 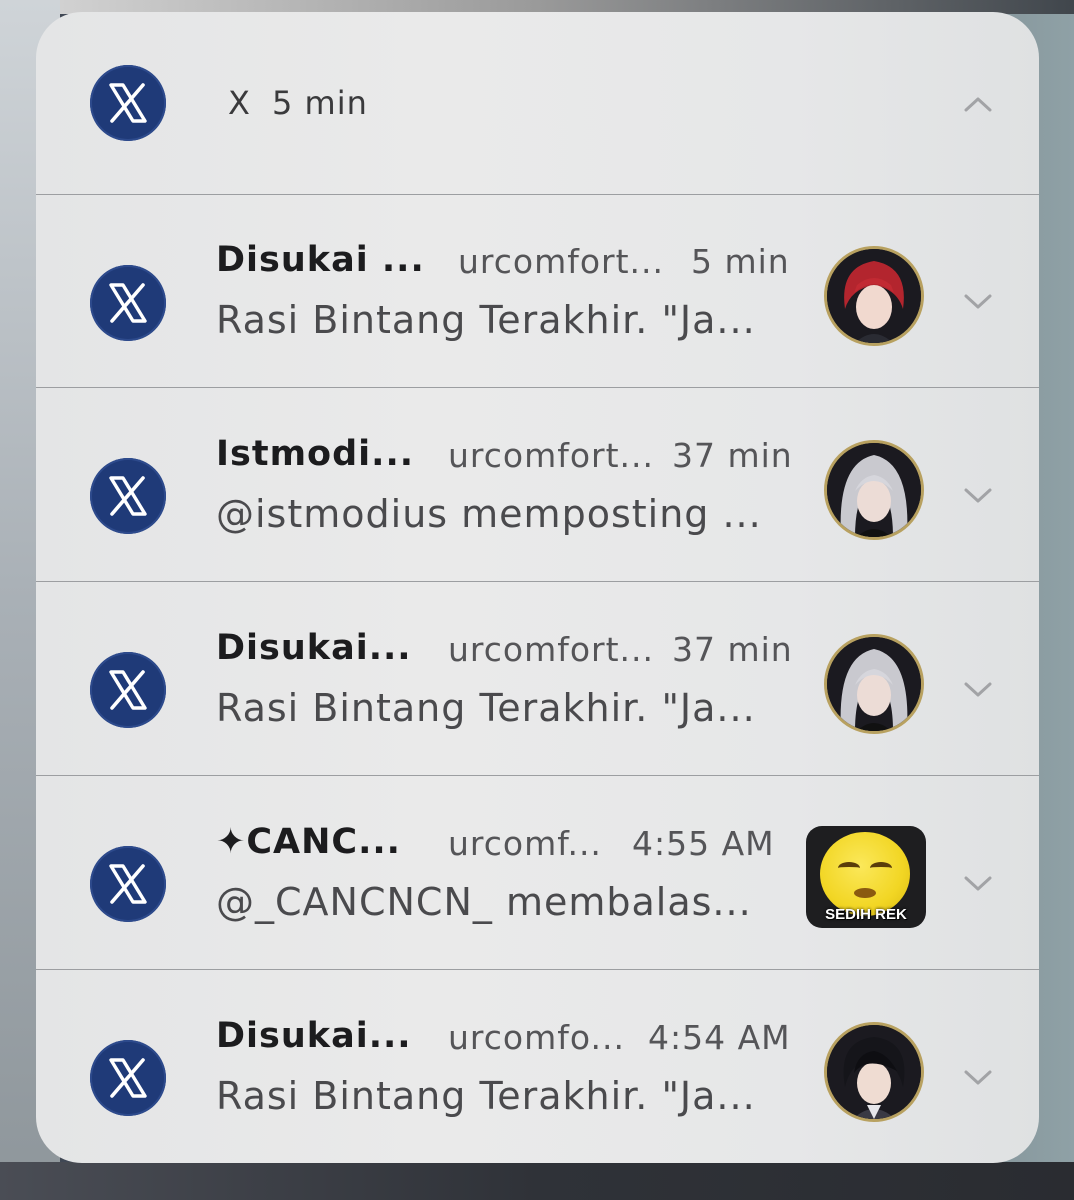 I want to click on notification-time: 4:54 AM, so click(x=719, y=1037).